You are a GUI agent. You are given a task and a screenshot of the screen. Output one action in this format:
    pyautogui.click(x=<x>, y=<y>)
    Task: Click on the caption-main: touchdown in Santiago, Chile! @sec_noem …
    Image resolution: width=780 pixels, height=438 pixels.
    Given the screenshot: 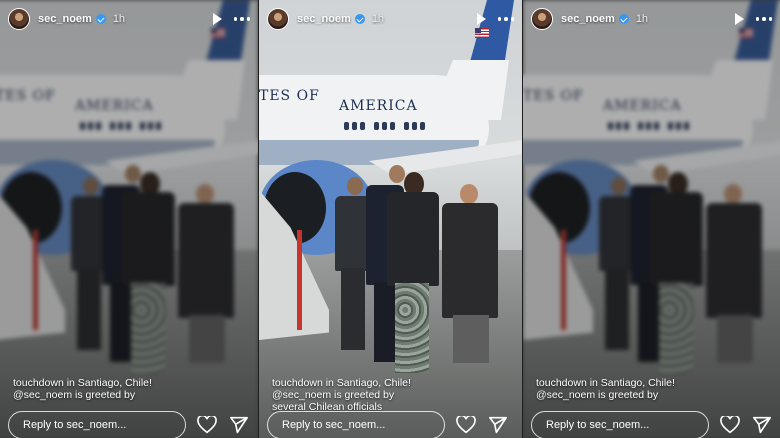 What is the action you would take?
    pyautogui.click(x=341, y=395)
    